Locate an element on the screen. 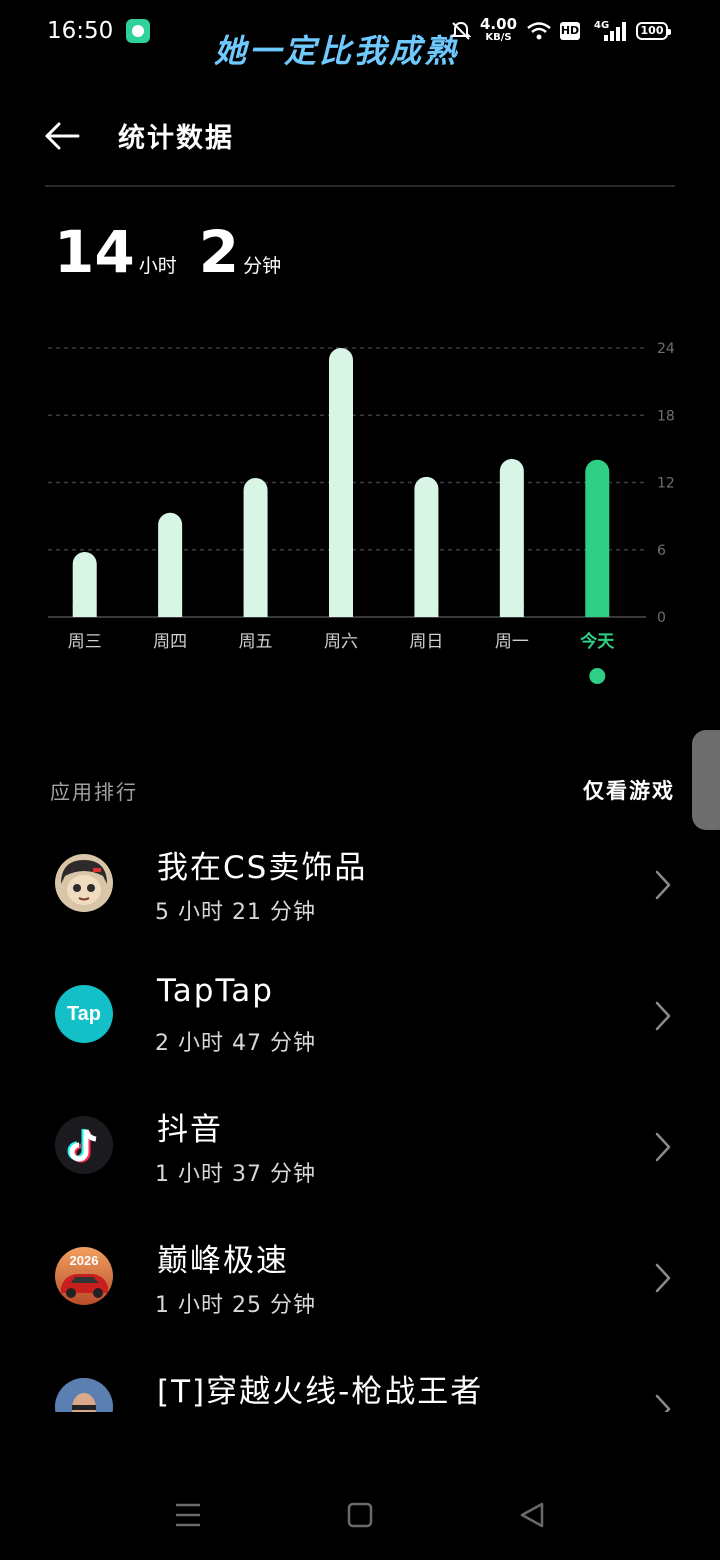 The image size is (720, 1560). app-name: 抖音 is located at coordinates (190, 1130).